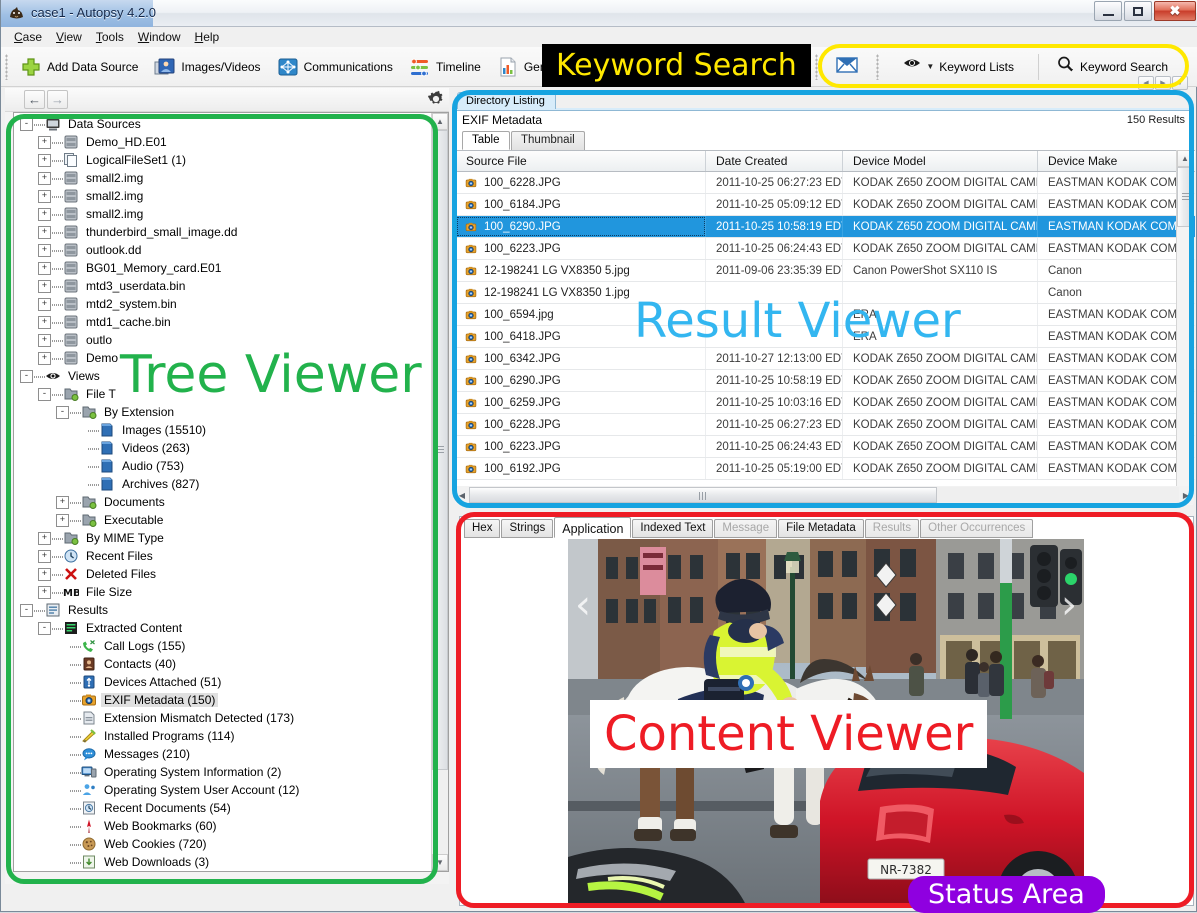 The height and width of the screenshot is (913, 1197). What do you see at coordinates (1138, 11) in the screenshot?
I see `maximize-button` at bounding box center [1138, 11].